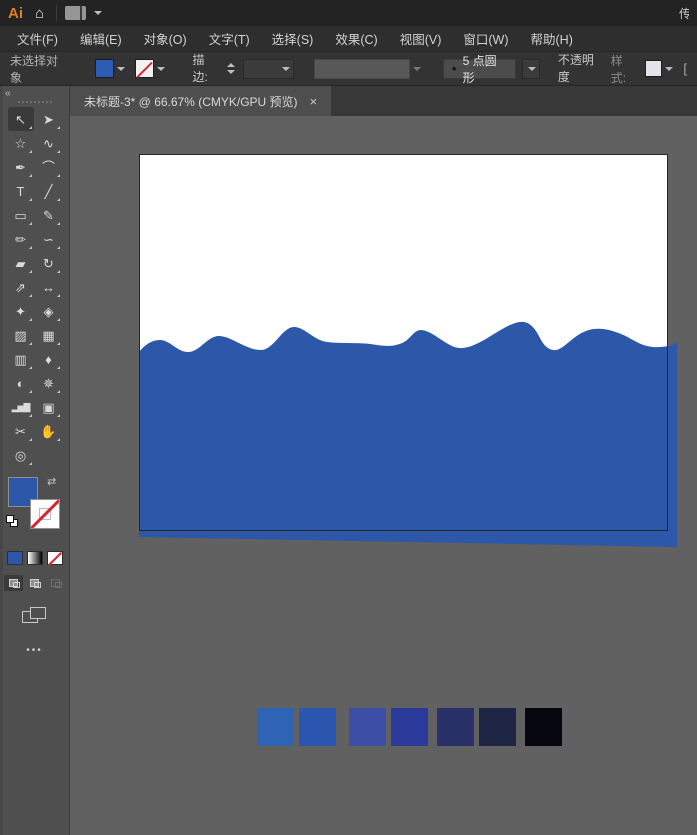 This screenshot has height=835, width=697. What do you see at coordinates (76, 13) in the screenshot?
I see `workspace-switcher-icon` at bounding box center [76, 13].